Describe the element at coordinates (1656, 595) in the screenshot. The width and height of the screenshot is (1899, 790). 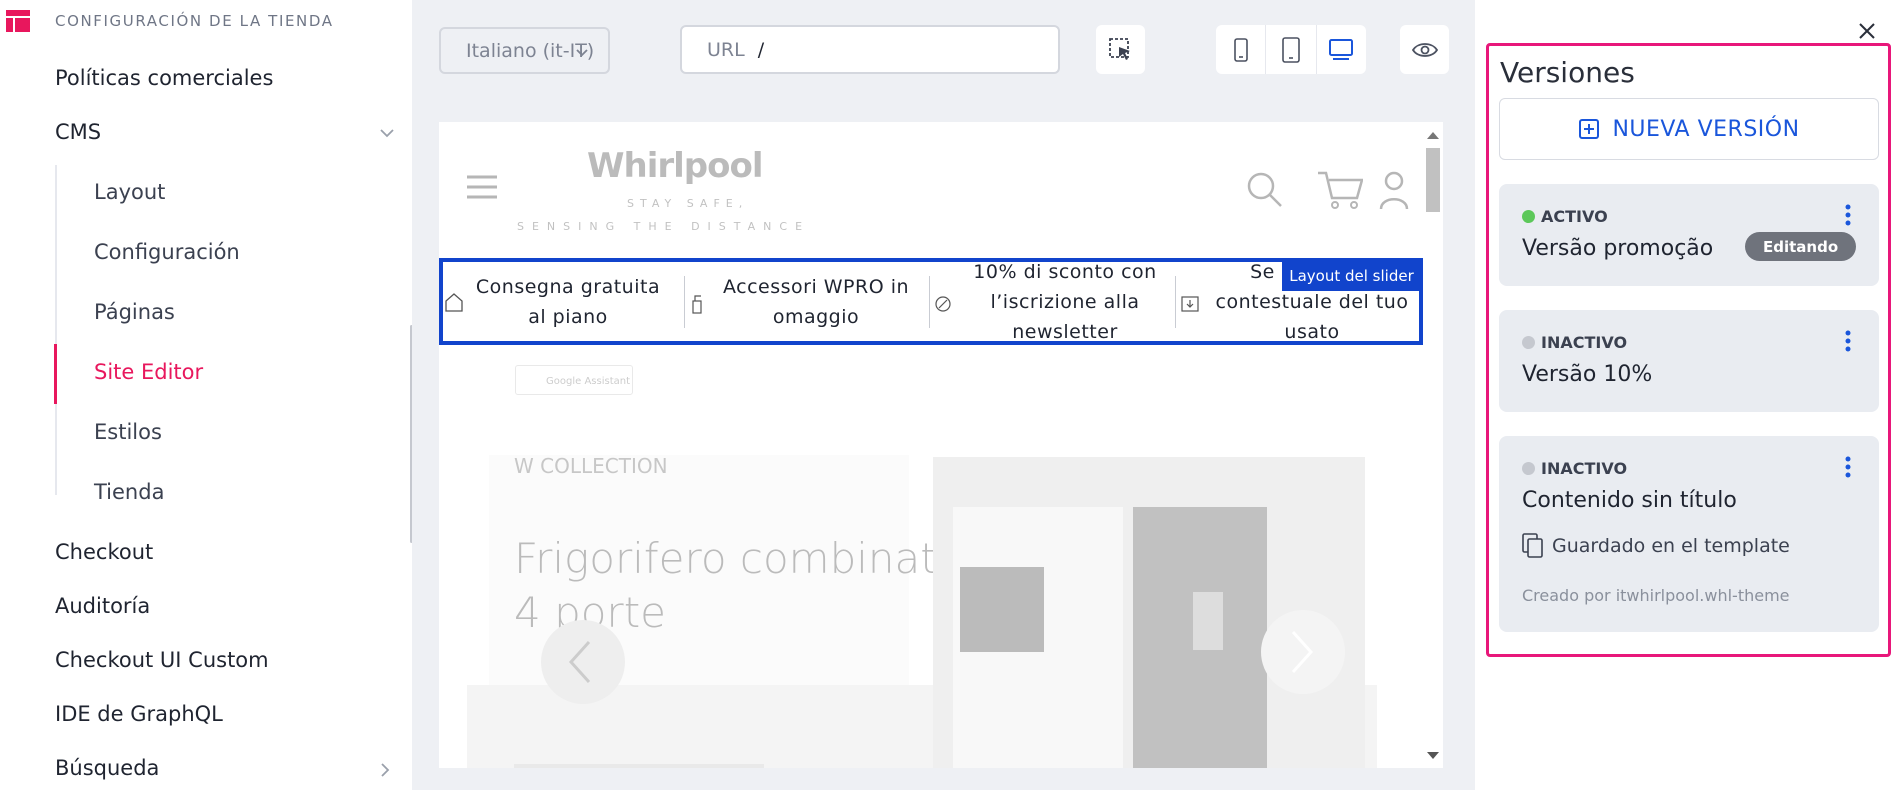
I see `created-by: Creado por itwhirlpool.whl-theme` at that location.